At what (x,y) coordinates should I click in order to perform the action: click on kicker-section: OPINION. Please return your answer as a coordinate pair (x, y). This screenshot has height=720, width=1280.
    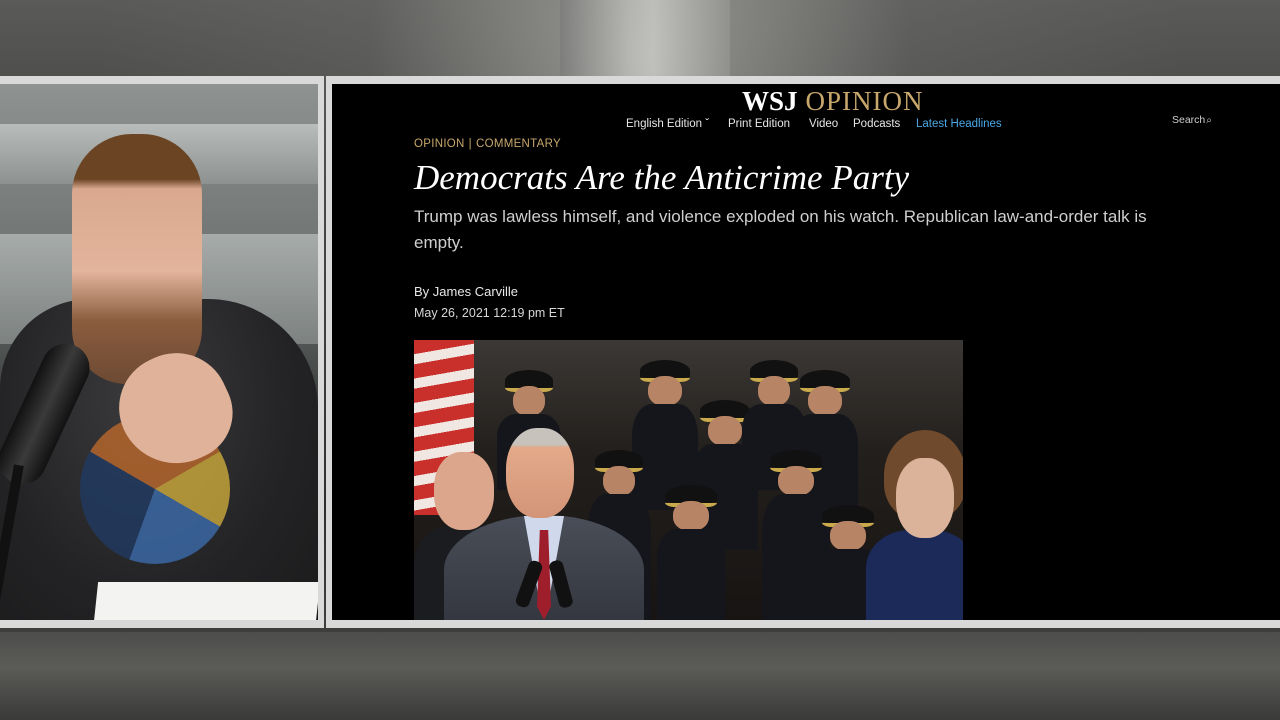
    Looking at the image, I should click on (439, 144).